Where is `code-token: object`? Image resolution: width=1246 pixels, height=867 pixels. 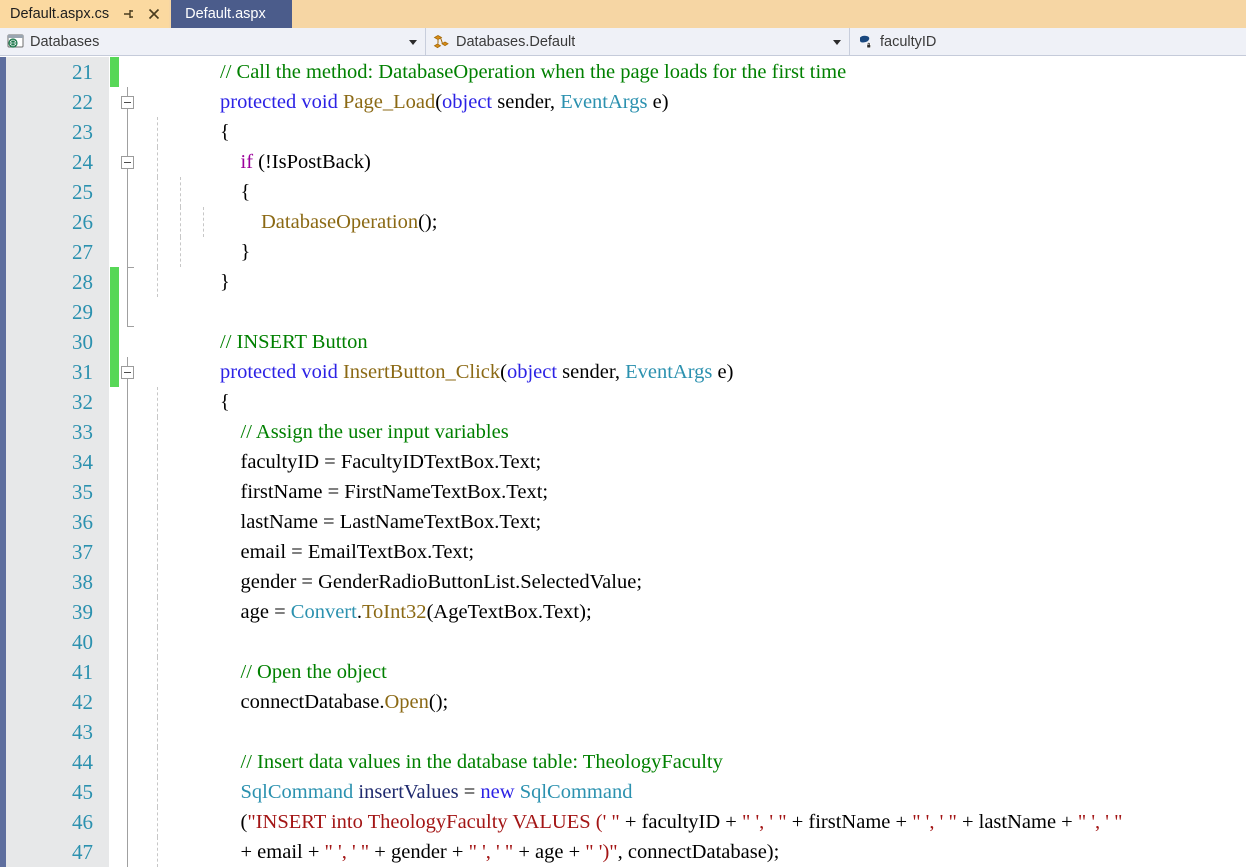
code-token: object is located at coordinates (467, 102).